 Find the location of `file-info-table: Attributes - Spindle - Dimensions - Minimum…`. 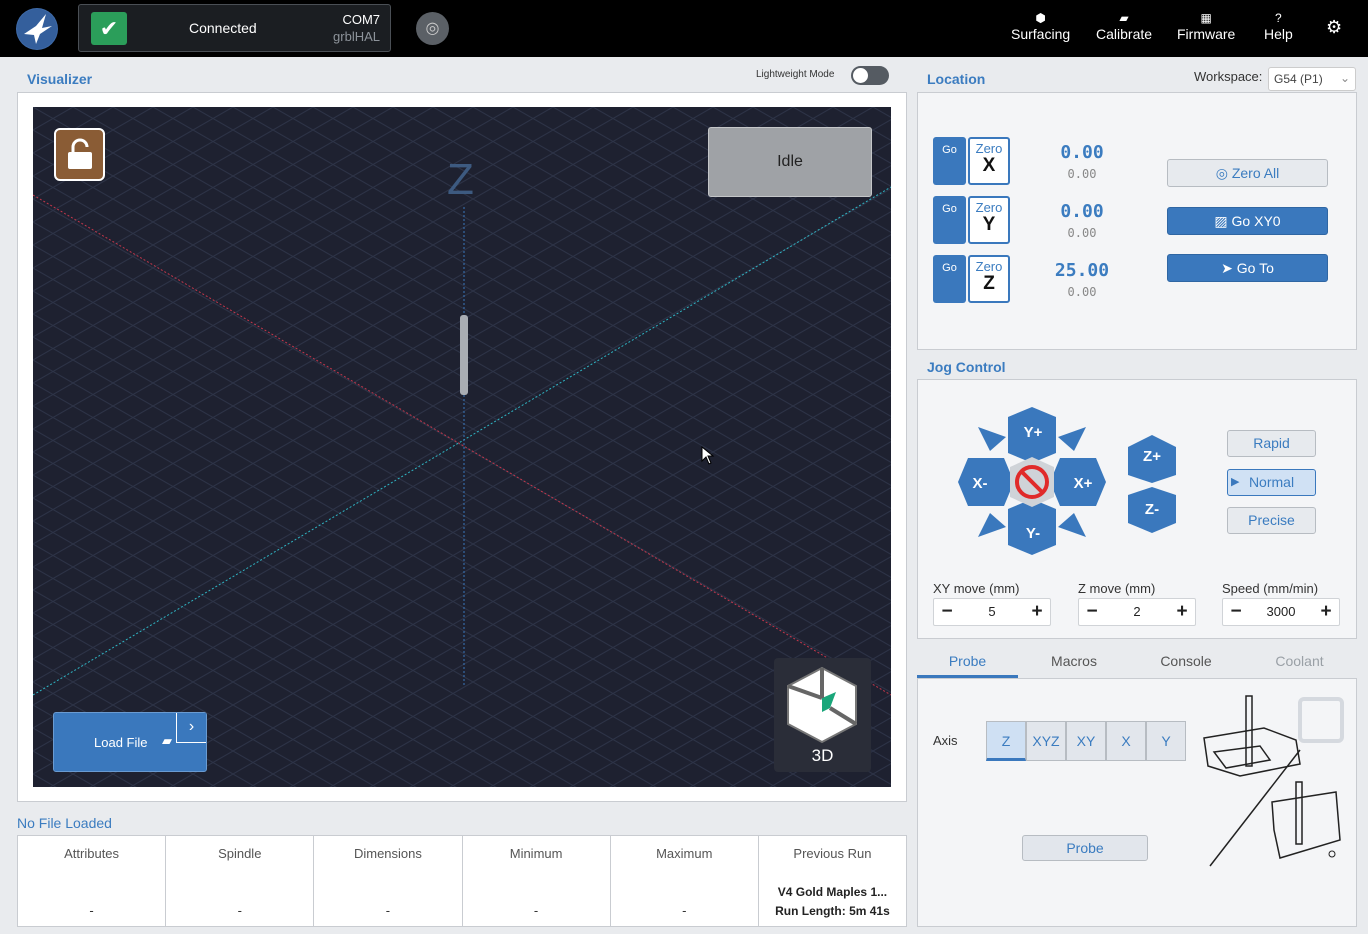

file-info-table: Attributes - Spindle - Dimensions - Minimum… is located at coordinates (462, 881).